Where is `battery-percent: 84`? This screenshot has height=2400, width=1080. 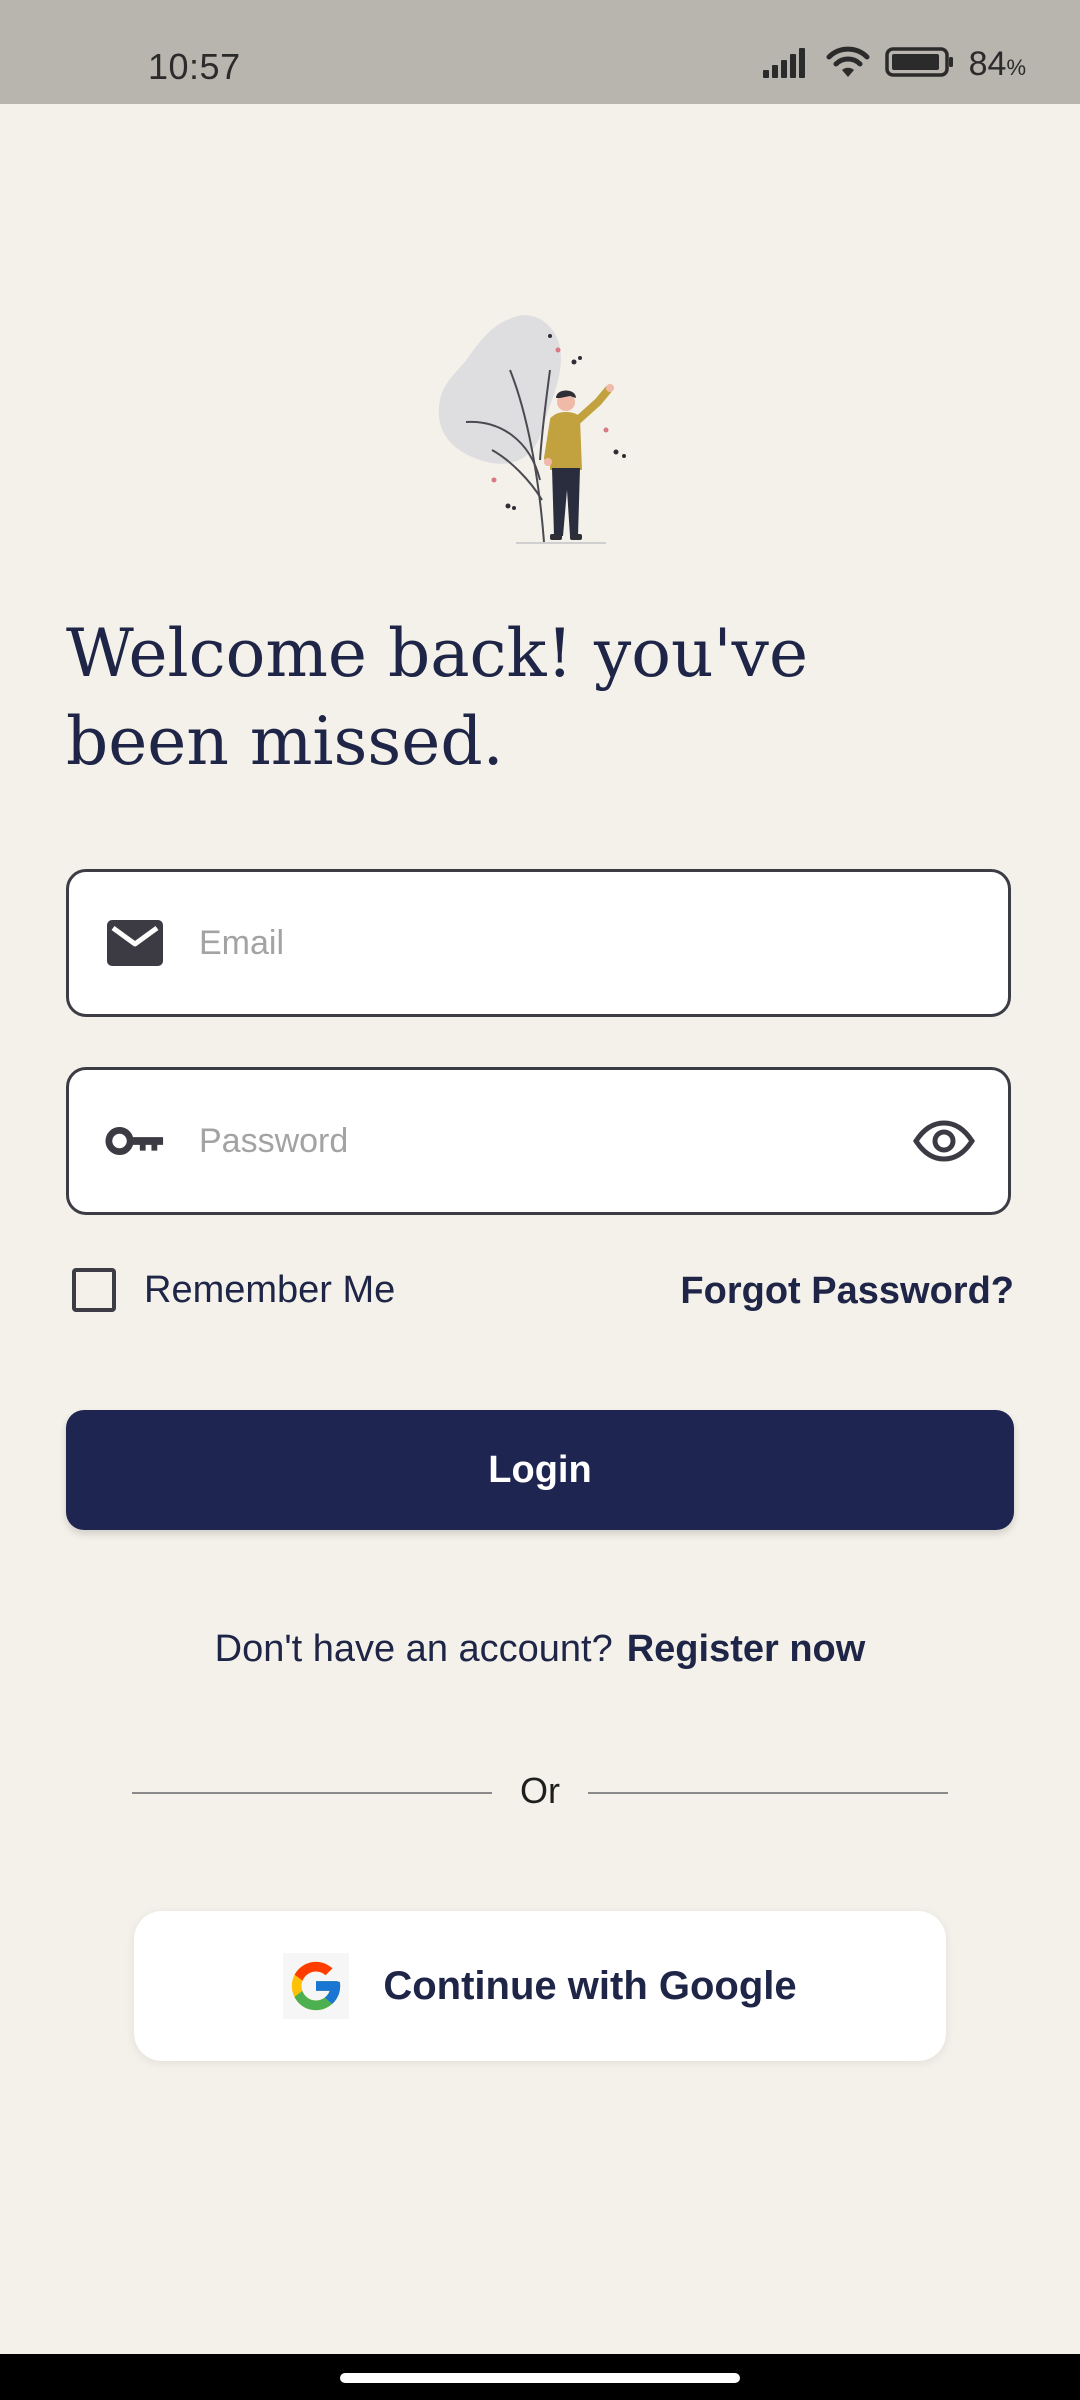
battery-percent: 84 is located at coordinates (987, 63).